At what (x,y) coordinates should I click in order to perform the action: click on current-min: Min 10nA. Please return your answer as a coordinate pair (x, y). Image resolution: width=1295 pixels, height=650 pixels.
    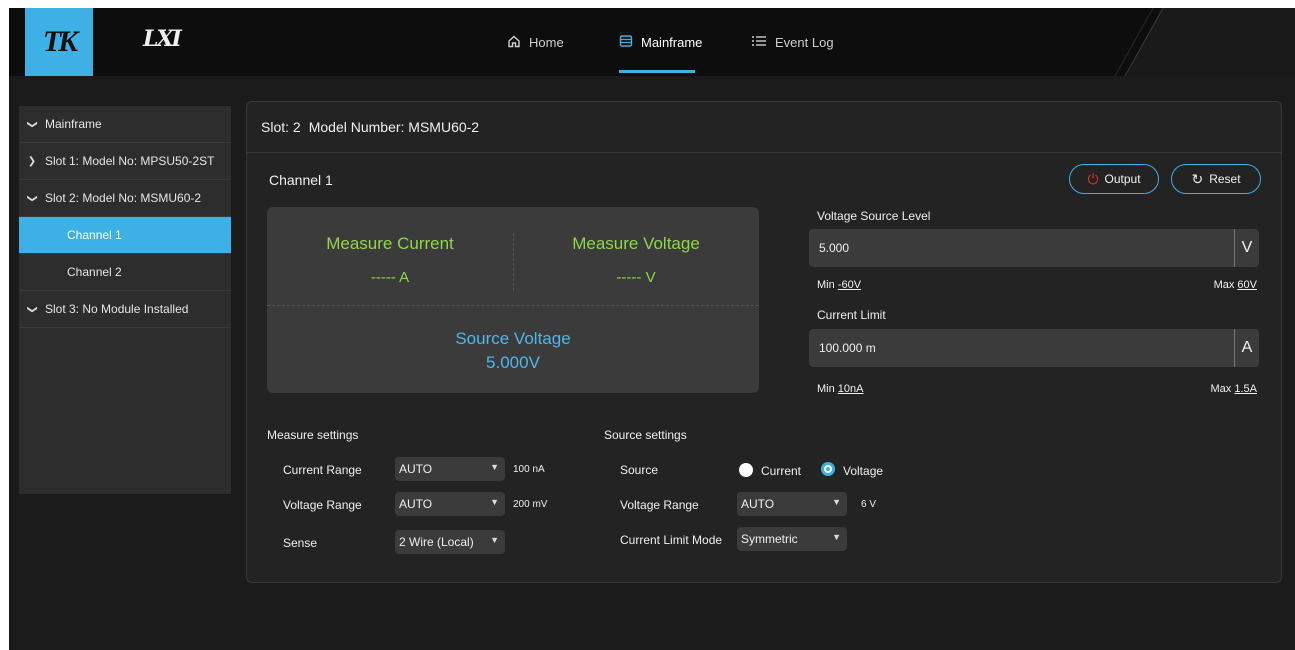
    Looking at the image, I should click on (840, 389).